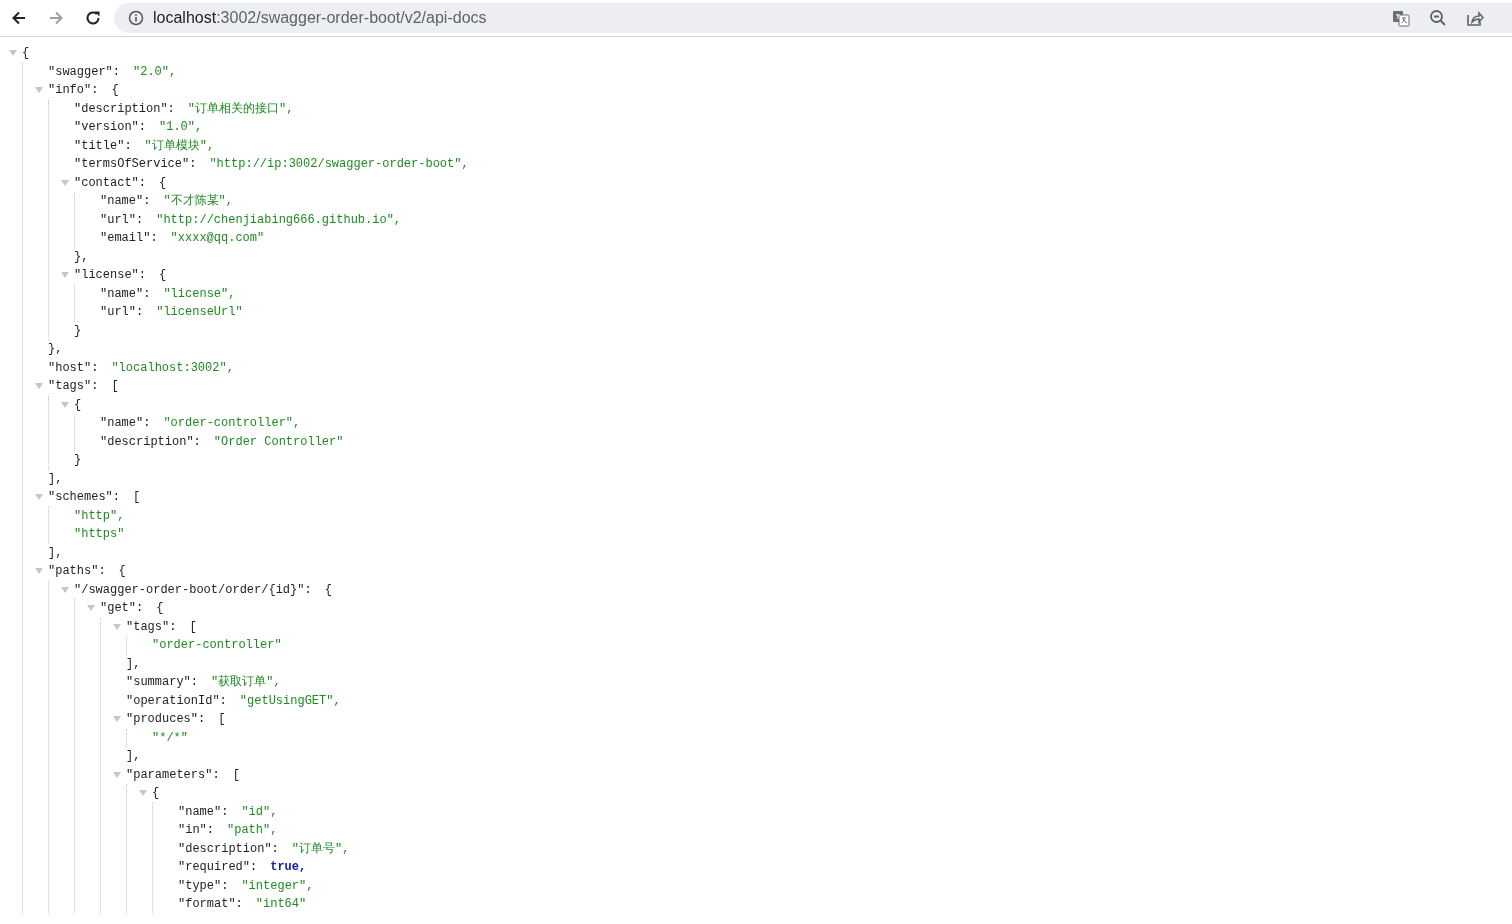 Image resolution: width=1512 pixels, height=924 pixels. I want to click on json-key: "get":, so click(122, 608).